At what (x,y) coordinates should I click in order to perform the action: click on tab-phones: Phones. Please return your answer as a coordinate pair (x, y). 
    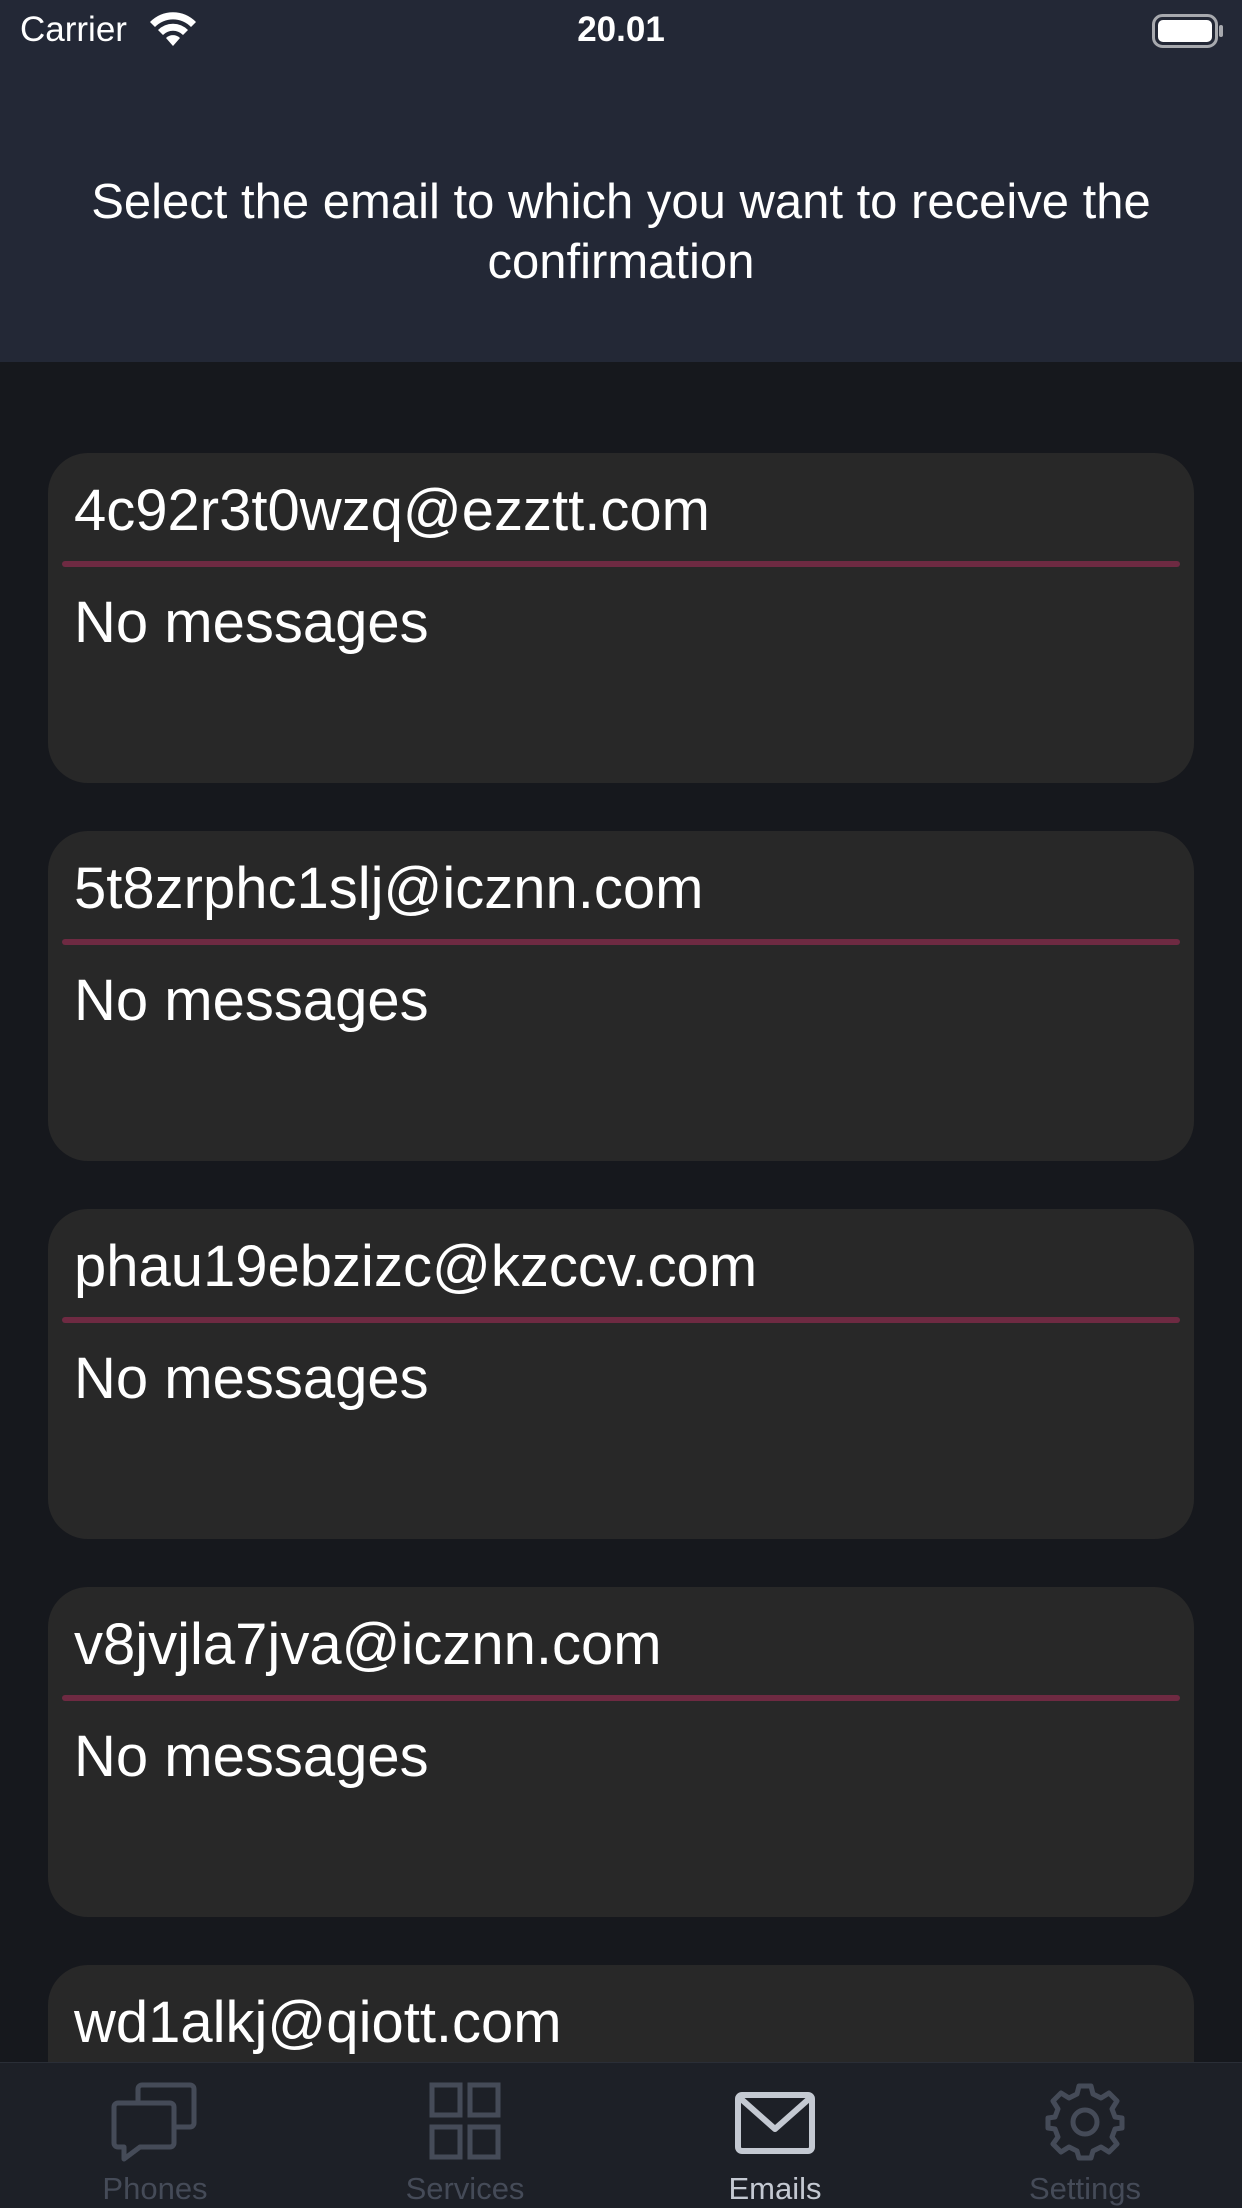
    Looking at the image, I should click on (155, 2135).